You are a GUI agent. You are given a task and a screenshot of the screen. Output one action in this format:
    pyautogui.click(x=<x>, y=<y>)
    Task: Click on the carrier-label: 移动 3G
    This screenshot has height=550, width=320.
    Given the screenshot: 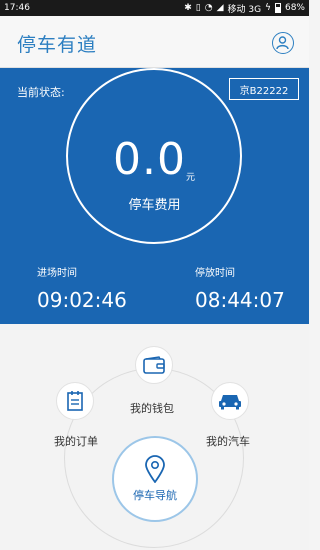 What is the action you would take?
    pyautogui.click(x=244, y=9)
    